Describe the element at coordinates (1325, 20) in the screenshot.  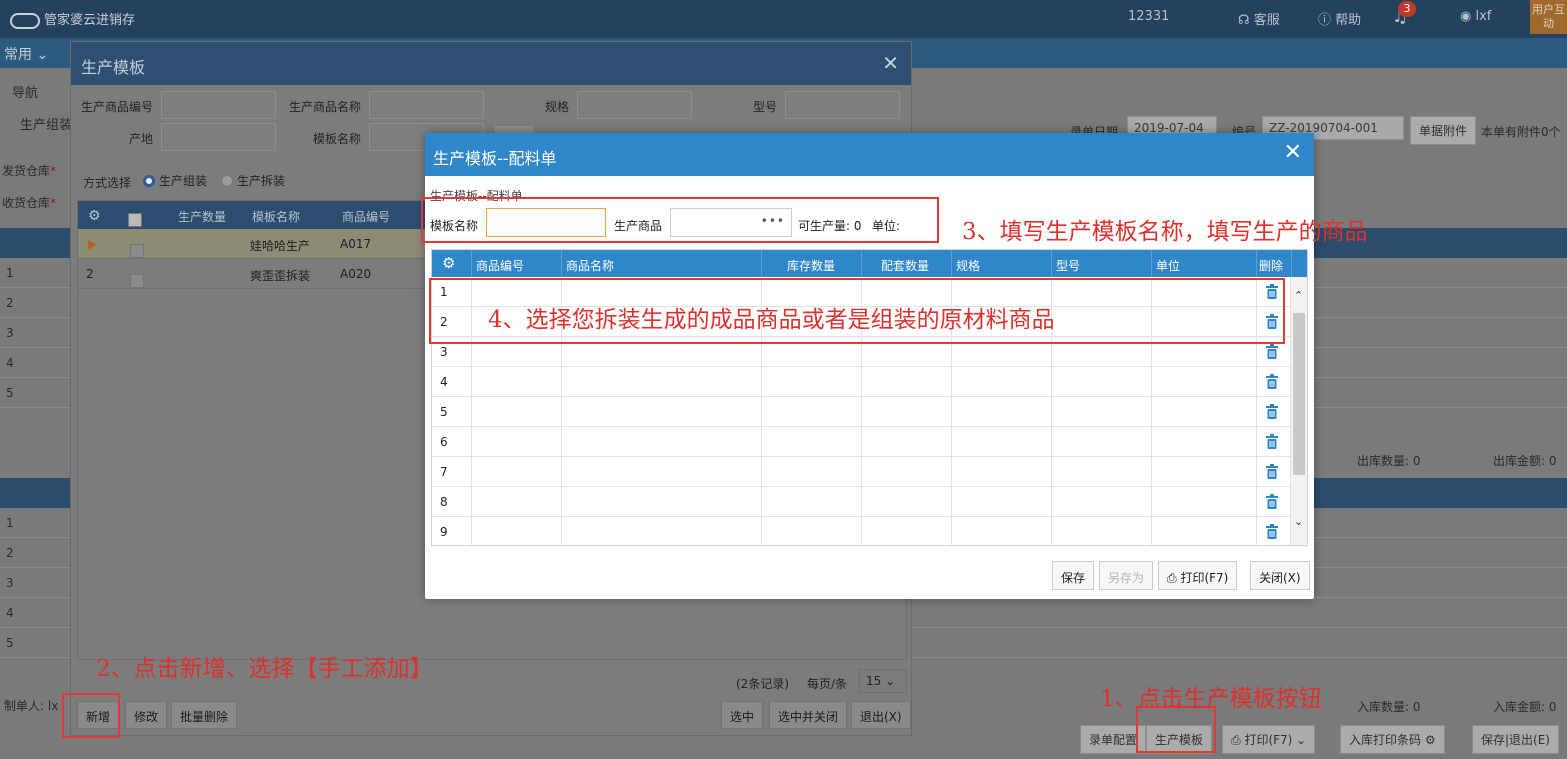
I see `help-icon: ⓘ` at that location.